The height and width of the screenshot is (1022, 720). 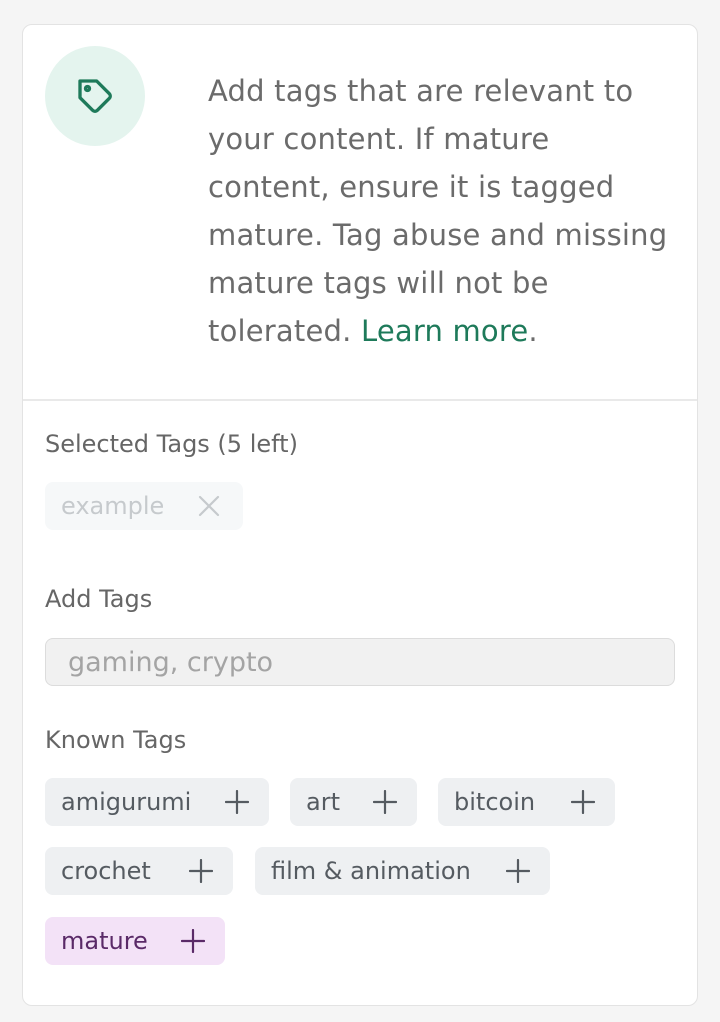 I want to click on close-icon, so click(x=209, y=506).